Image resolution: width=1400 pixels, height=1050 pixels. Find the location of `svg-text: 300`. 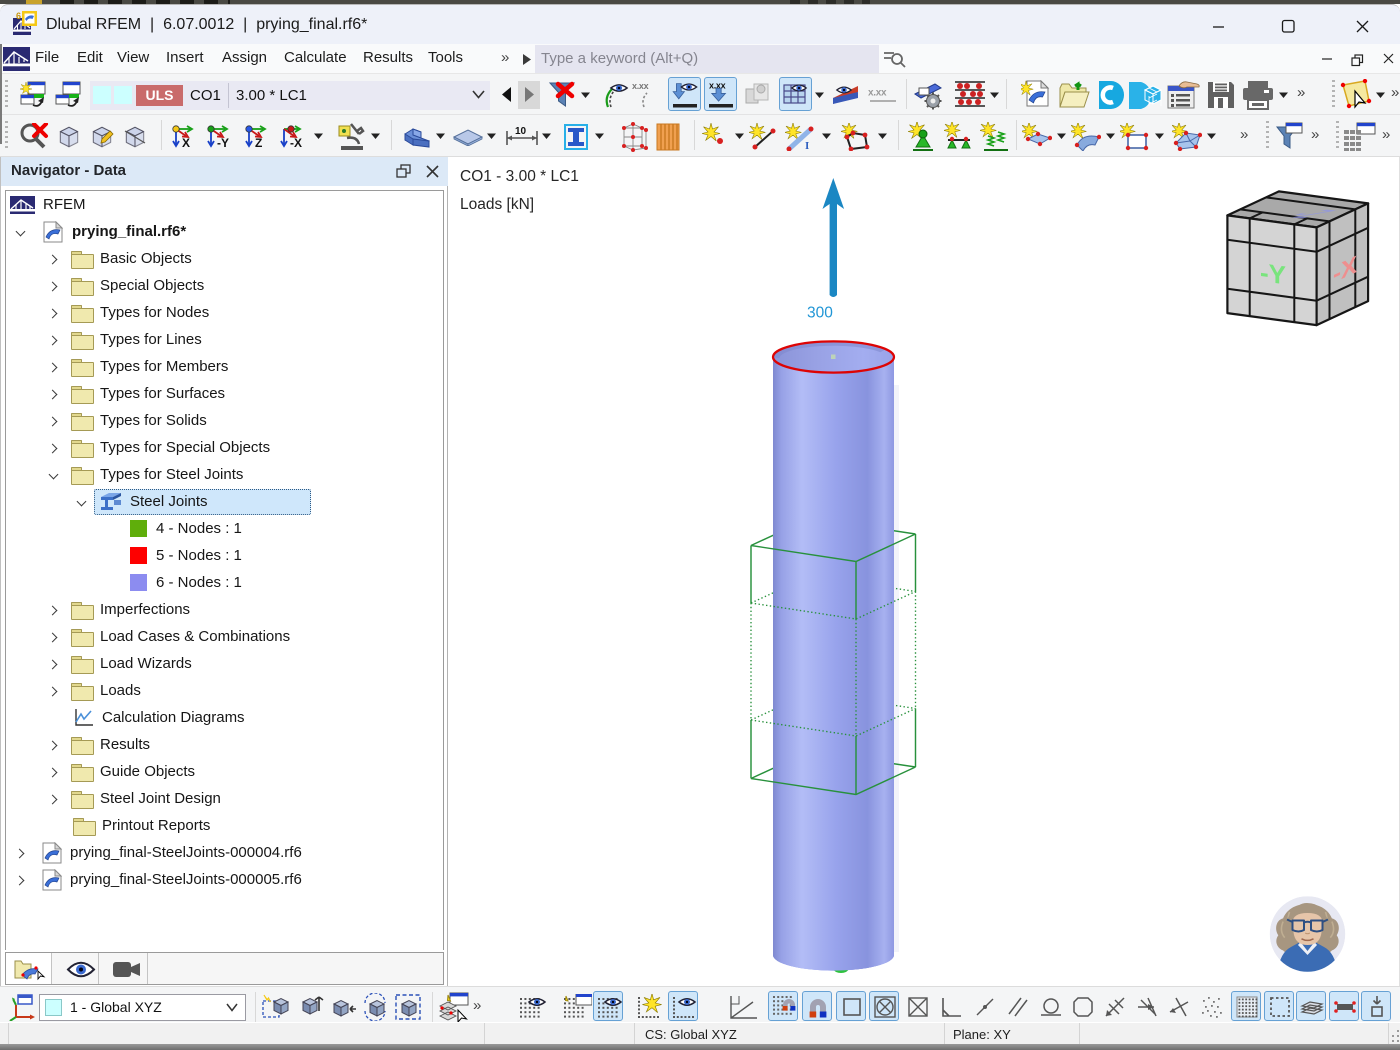

svg-text: 300 is located at coordinates (820, 313).